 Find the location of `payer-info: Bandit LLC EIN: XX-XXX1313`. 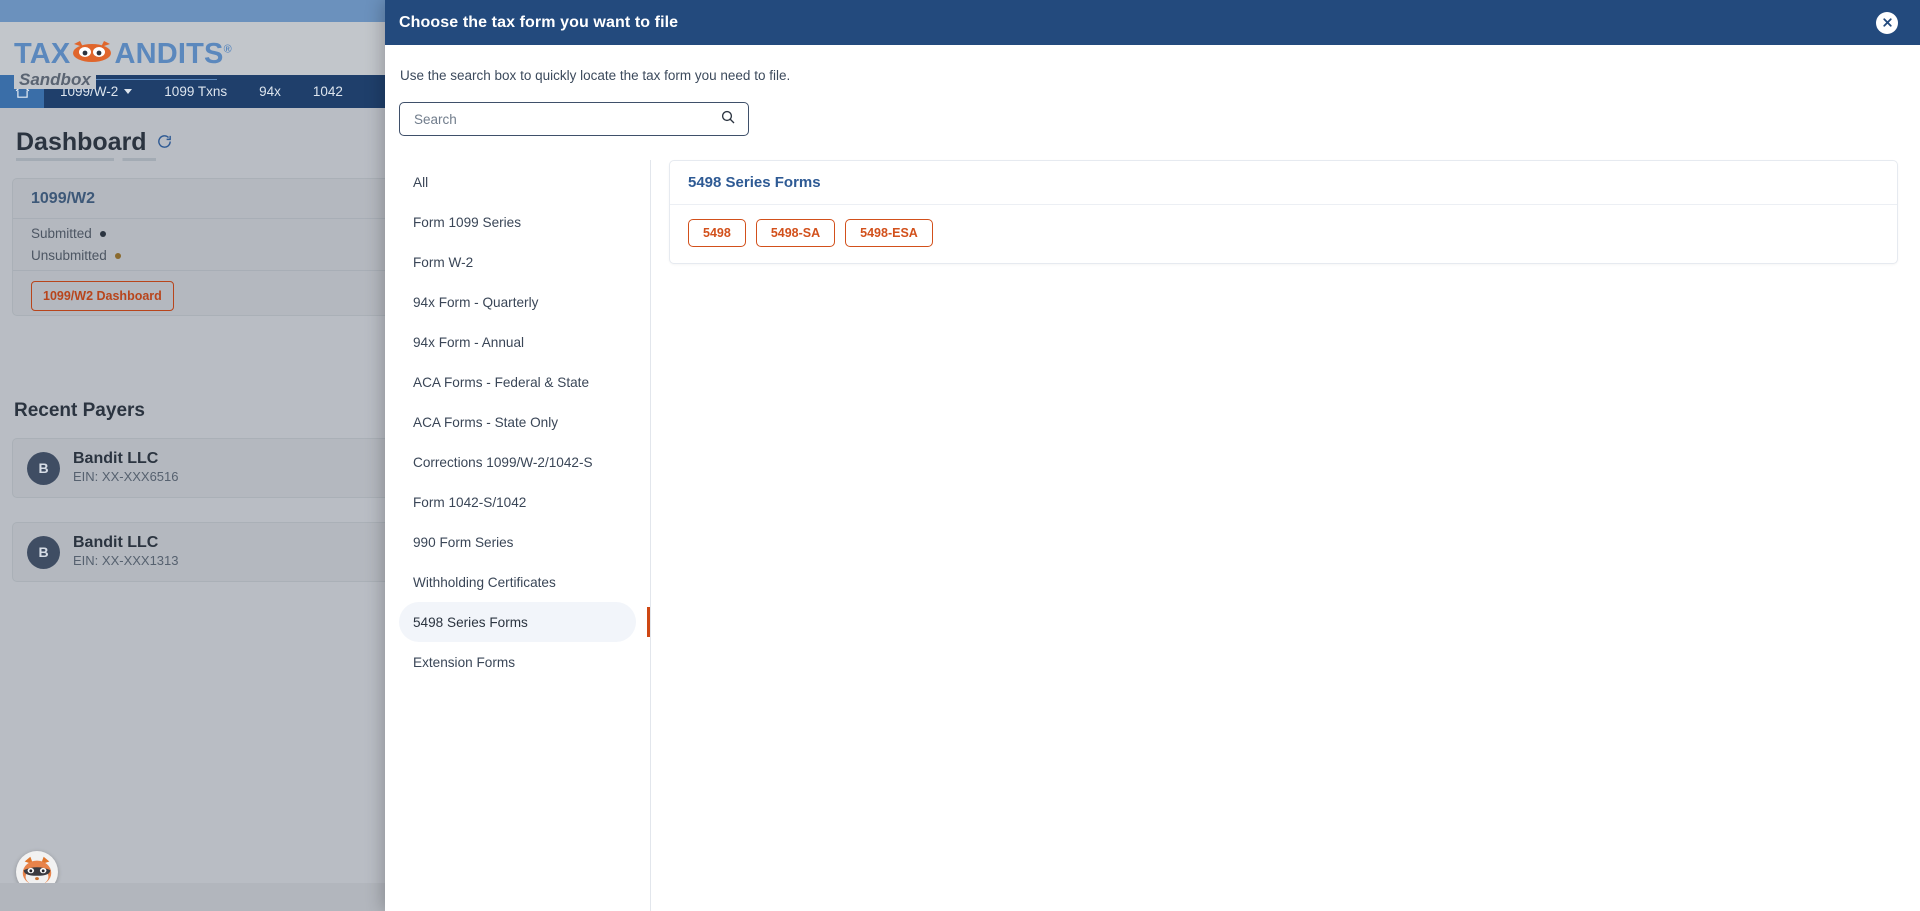

payer-info: Bandit LLC EIN: XX-XXX1313 is located at coordinates (126, 551).